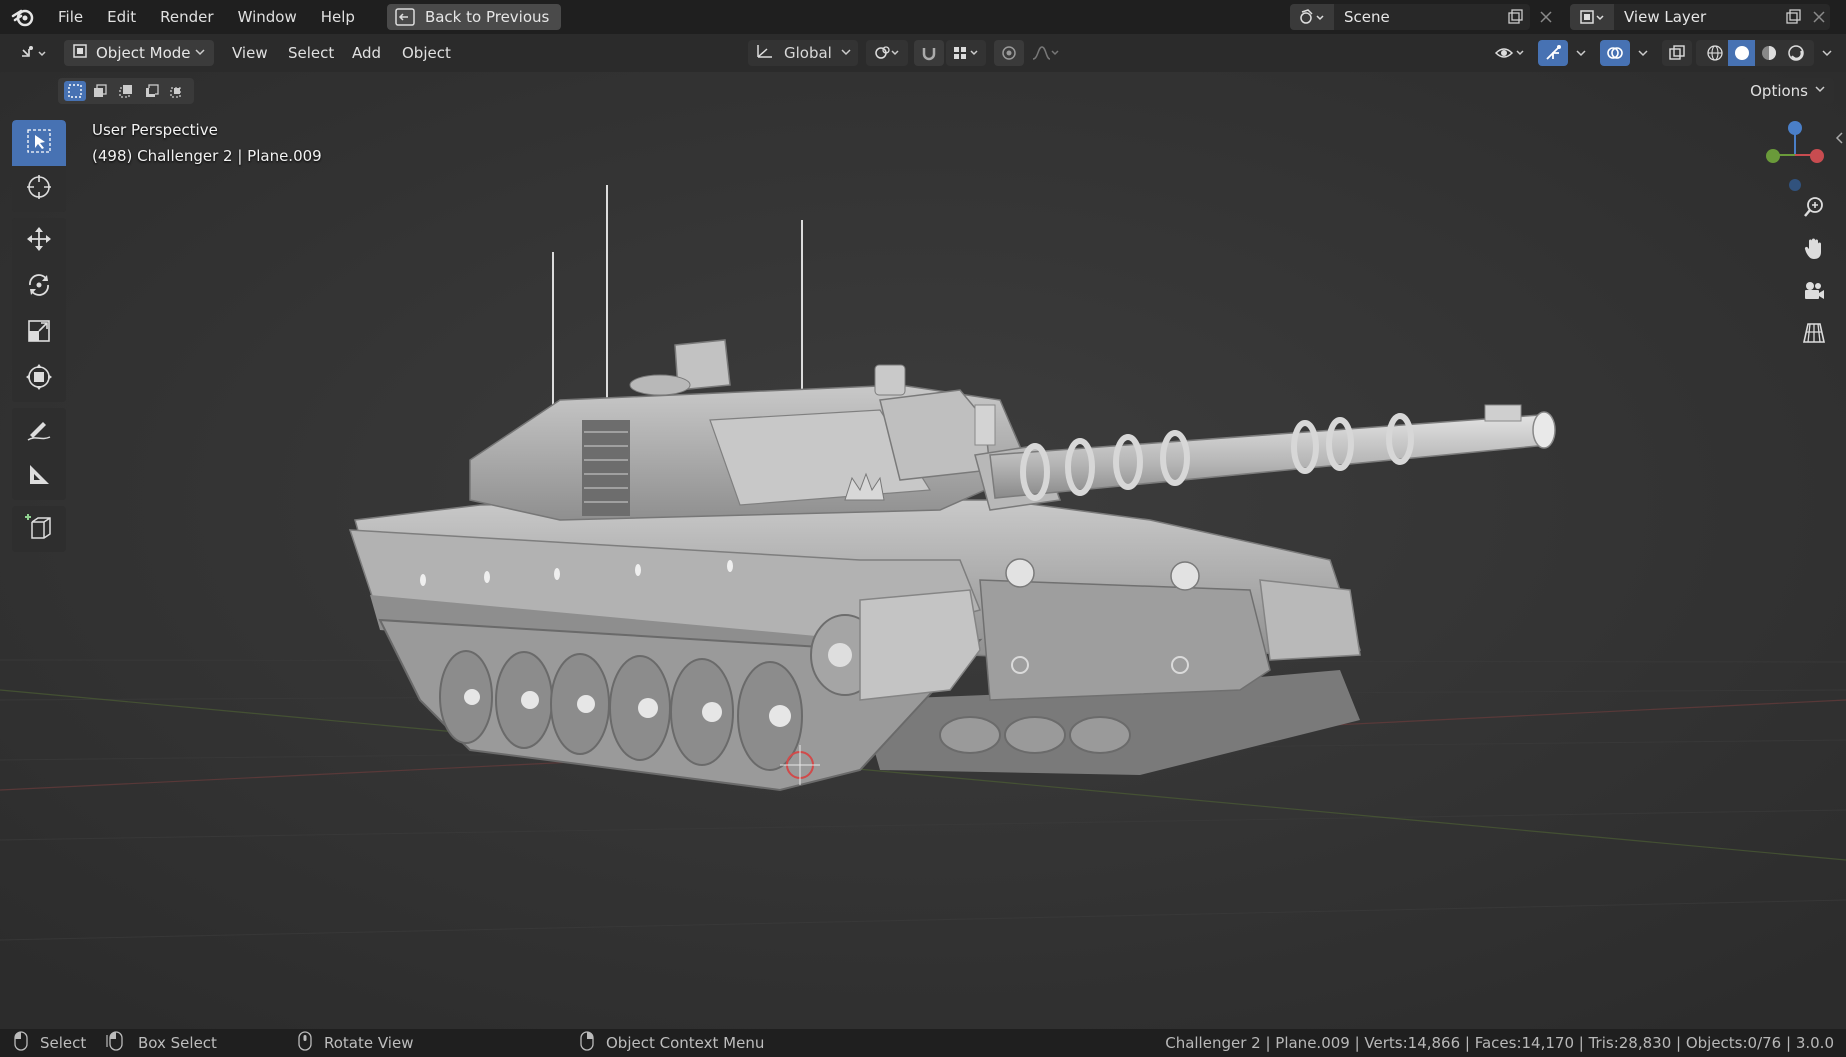 Image resolution: width=1846 pixels, height=1057 pixels. What do you see at coordinates (587, 1043) in the screenshot?
I see `mouse-right-icon` at bounding box center [587, 1043].